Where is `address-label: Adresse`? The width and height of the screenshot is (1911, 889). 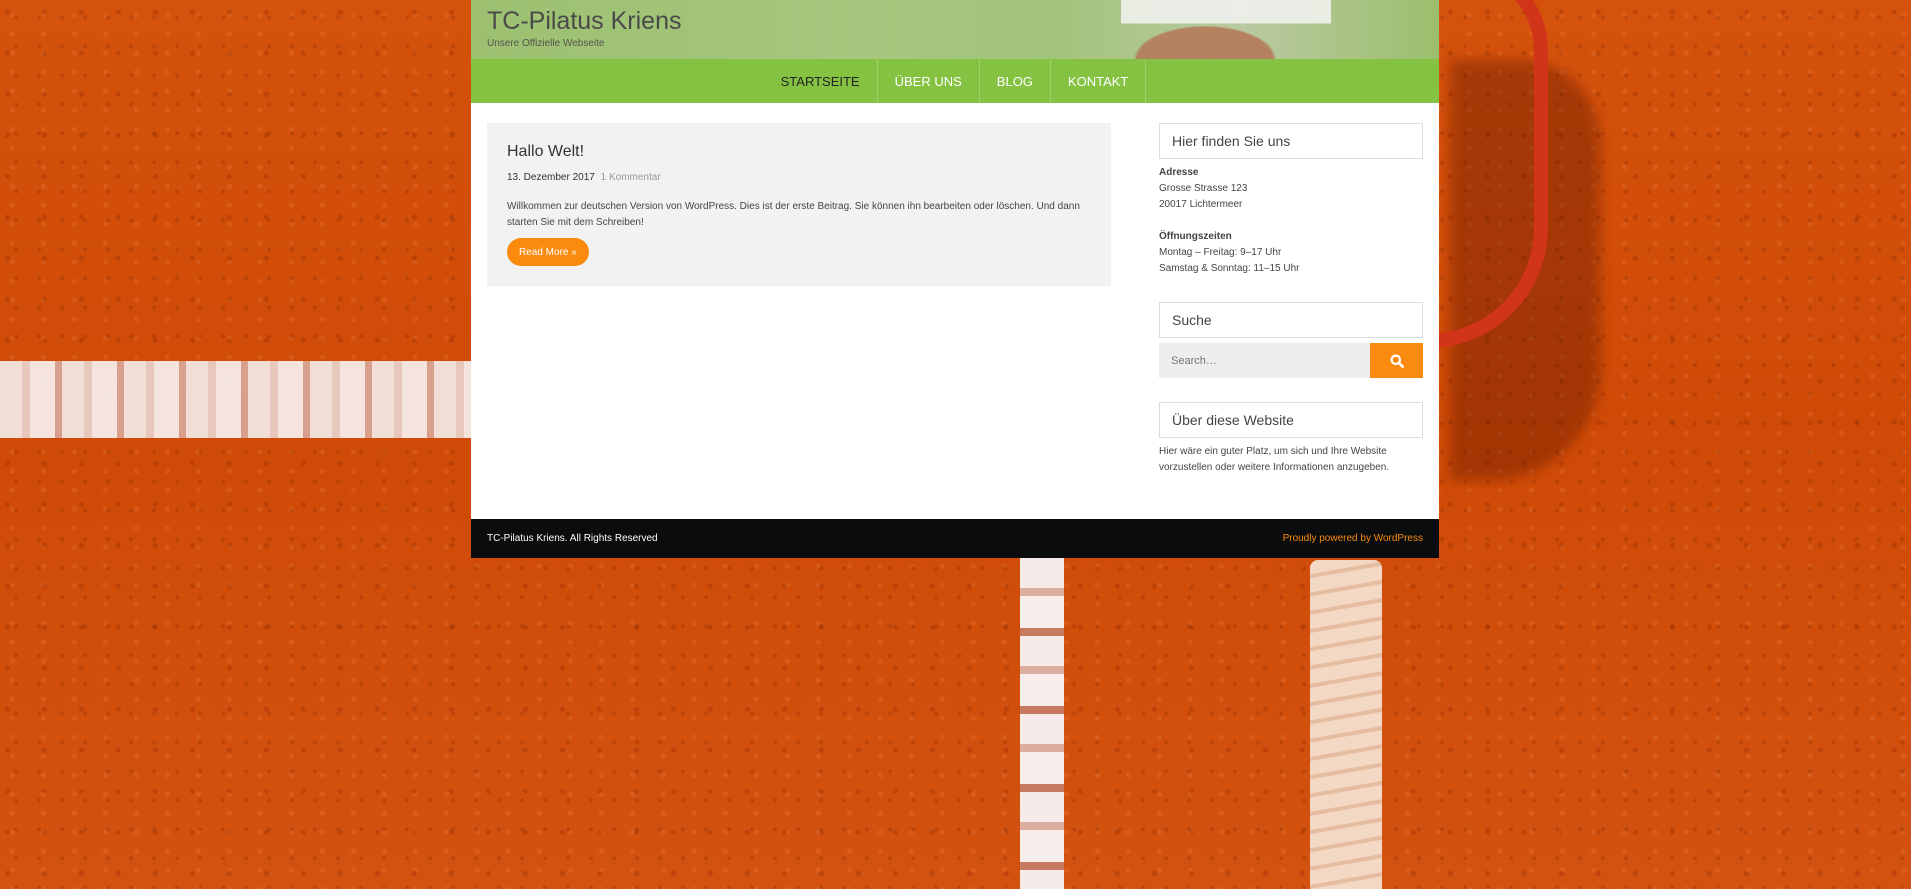
address-label: Adresse is located at coordinates (1179, 172).